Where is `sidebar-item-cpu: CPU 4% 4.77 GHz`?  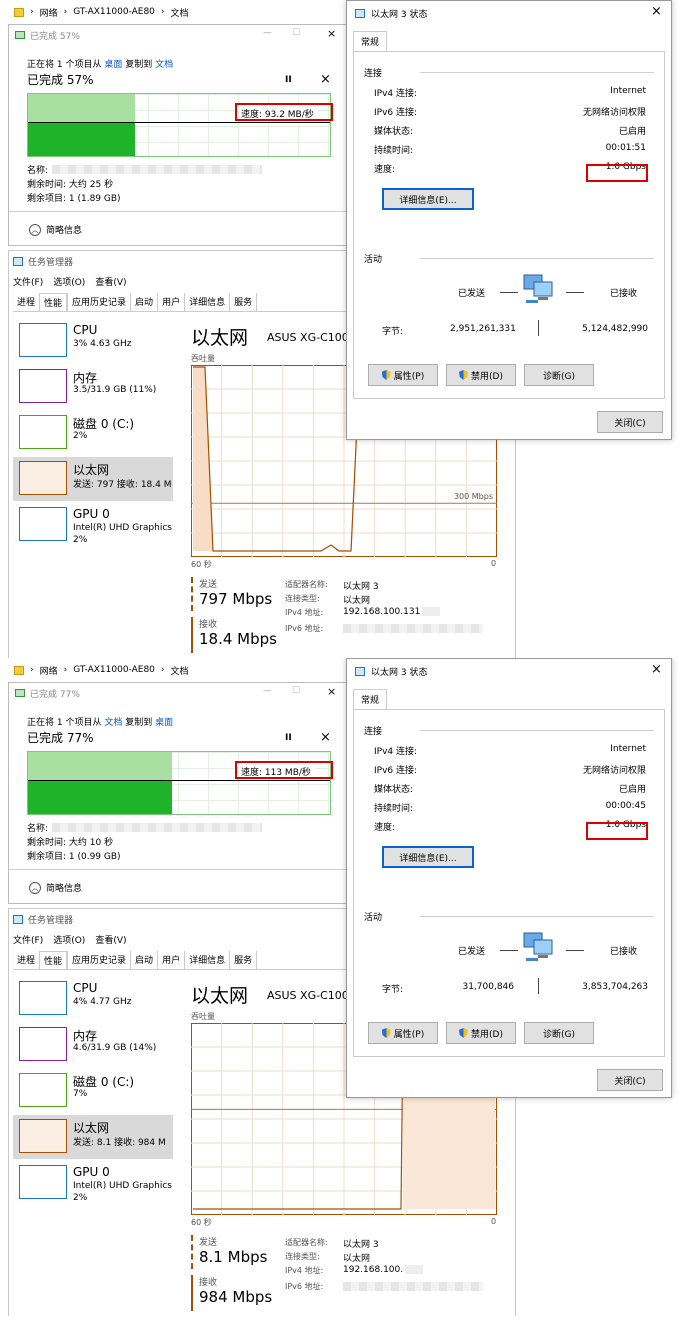
sidebar-item-cpu: CPU 4% 4.77 GHz is located at coordinates (93, 999).